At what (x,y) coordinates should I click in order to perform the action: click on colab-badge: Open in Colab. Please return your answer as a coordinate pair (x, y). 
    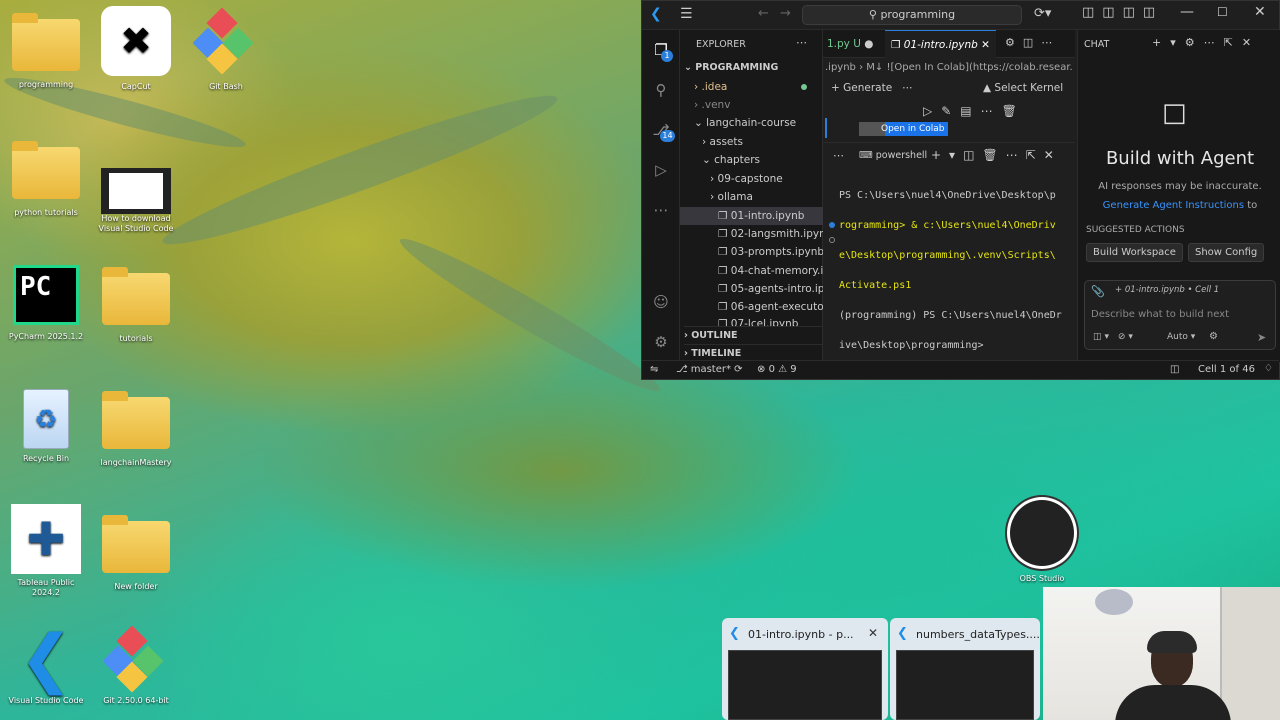
    Looking at the image, I should click on (904, 129).